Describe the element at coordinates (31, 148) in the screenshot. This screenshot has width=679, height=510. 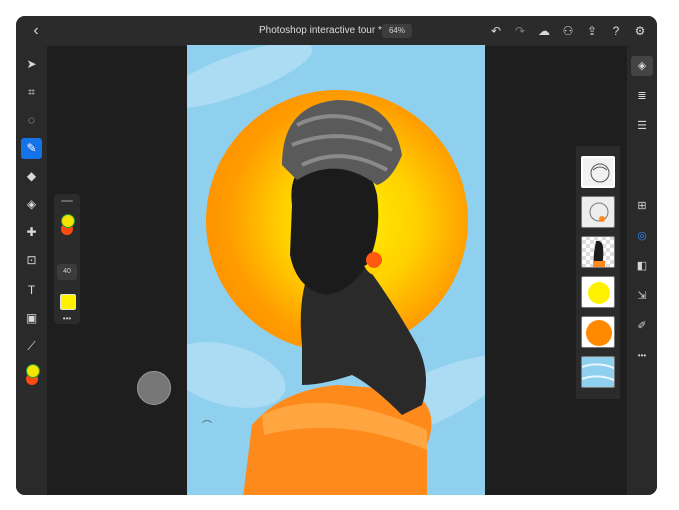
I see `brush-tool-icon: ✎` at that location.